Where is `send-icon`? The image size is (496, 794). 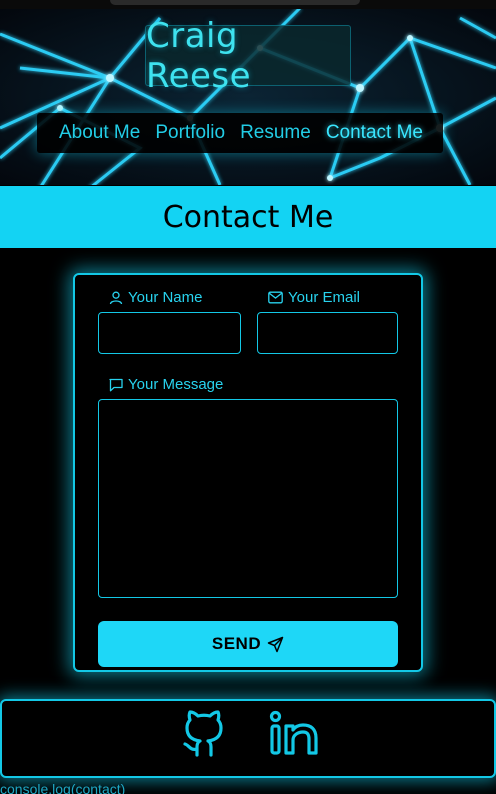 send-icon is located at coordinates (275, 644).